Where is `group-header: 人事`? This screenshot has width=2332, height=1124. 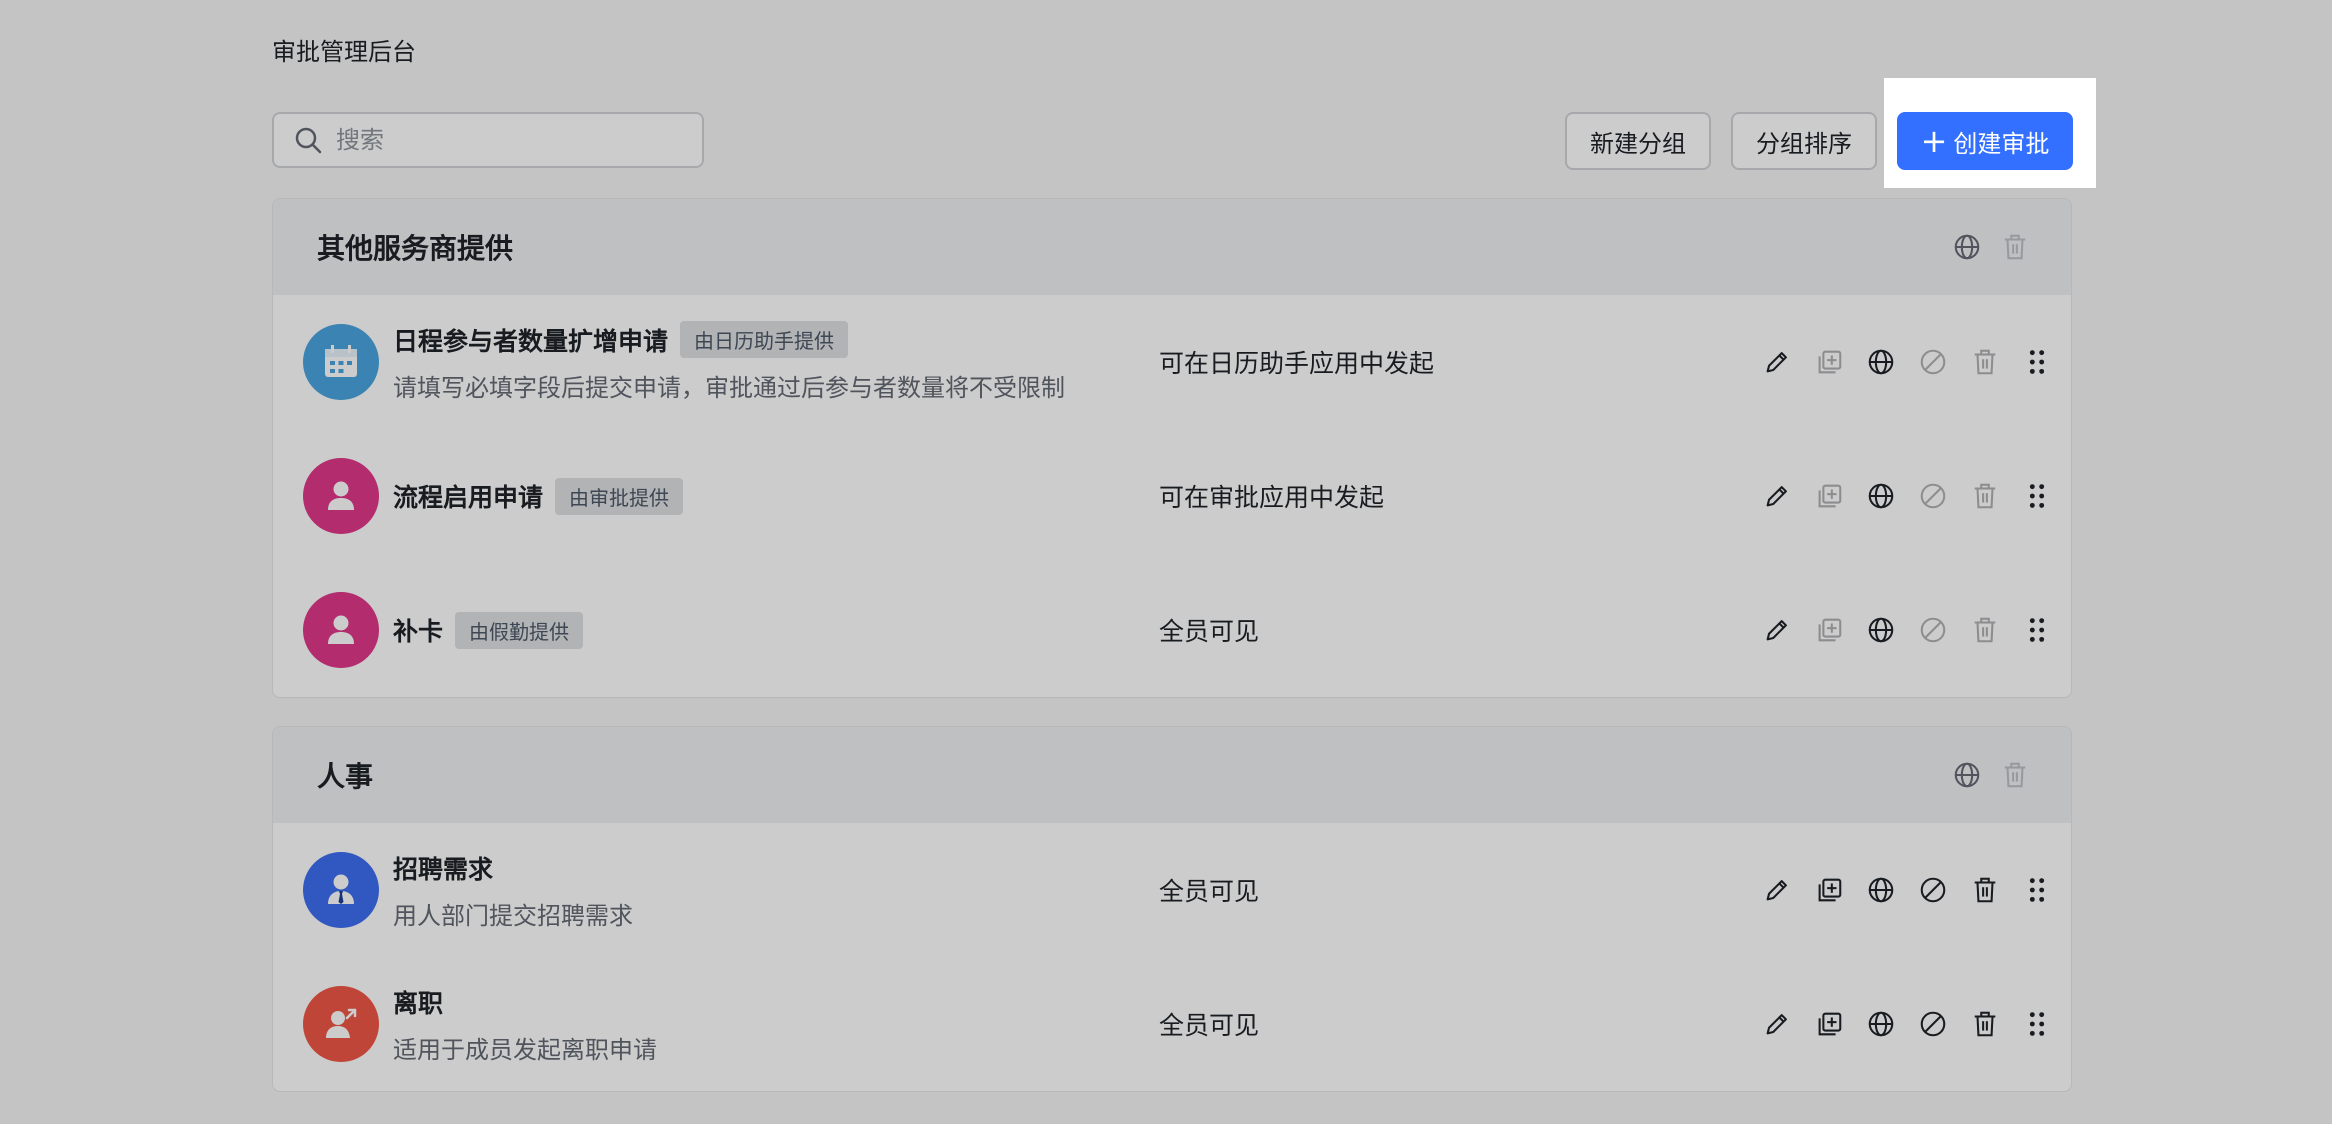
group-header: 人事 is located at coordinates (1172, 775).